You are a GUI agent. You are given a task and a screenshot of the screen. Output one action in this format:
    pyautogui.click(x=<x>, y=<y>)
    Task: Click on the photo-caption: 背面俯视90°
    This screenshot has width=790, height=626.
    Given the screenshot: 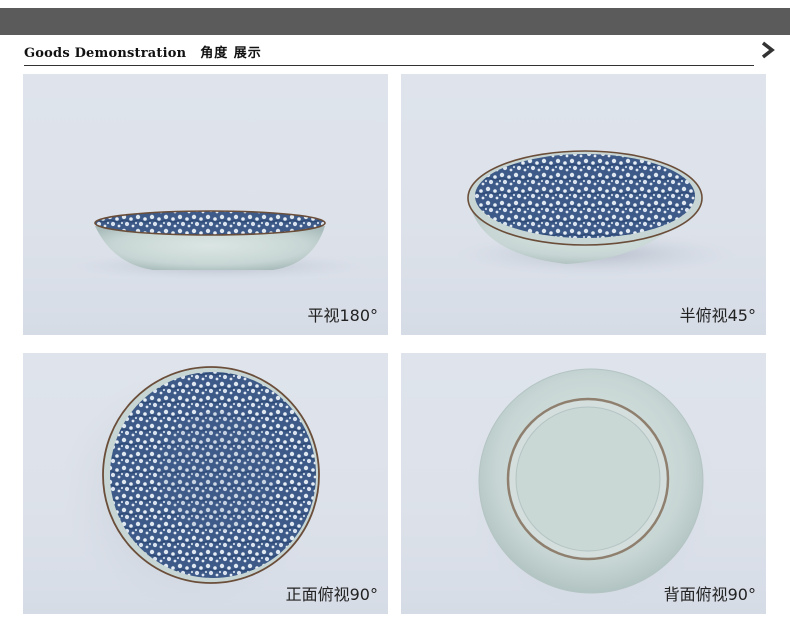 What is the action you would take?
    pyautogui.click(x=709, y=594)
    